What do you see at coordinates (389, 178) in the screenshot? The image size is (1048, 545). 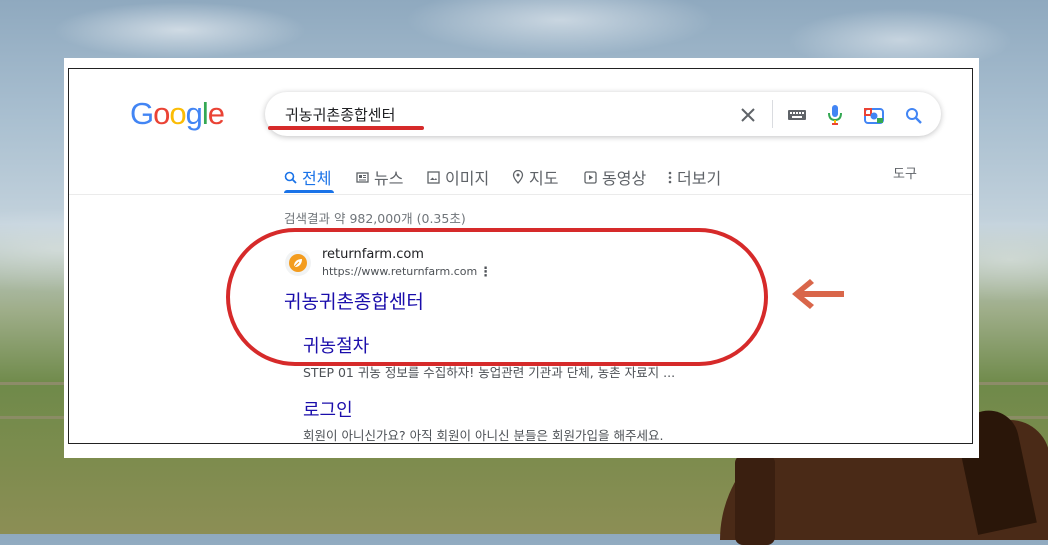 I see `tab-label: 뉴스` at bounding box center [389, 178].